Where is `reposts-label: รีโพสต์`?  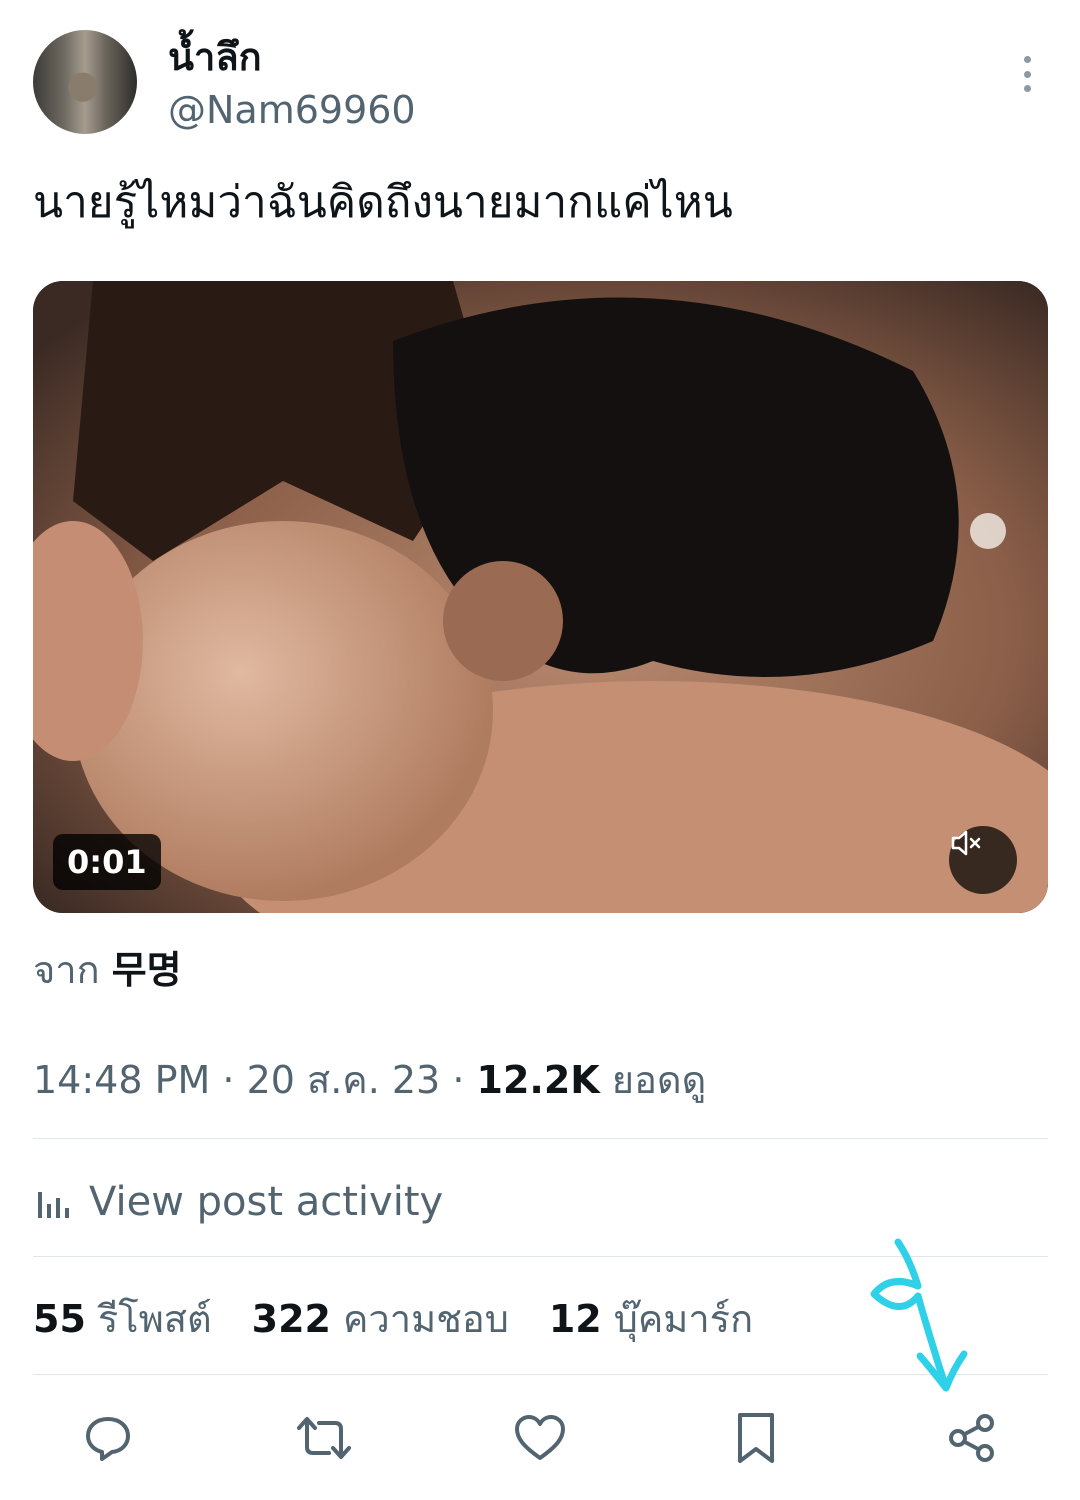
reposts-label: รีโพสต์ is located at coordinates (154, 1319).